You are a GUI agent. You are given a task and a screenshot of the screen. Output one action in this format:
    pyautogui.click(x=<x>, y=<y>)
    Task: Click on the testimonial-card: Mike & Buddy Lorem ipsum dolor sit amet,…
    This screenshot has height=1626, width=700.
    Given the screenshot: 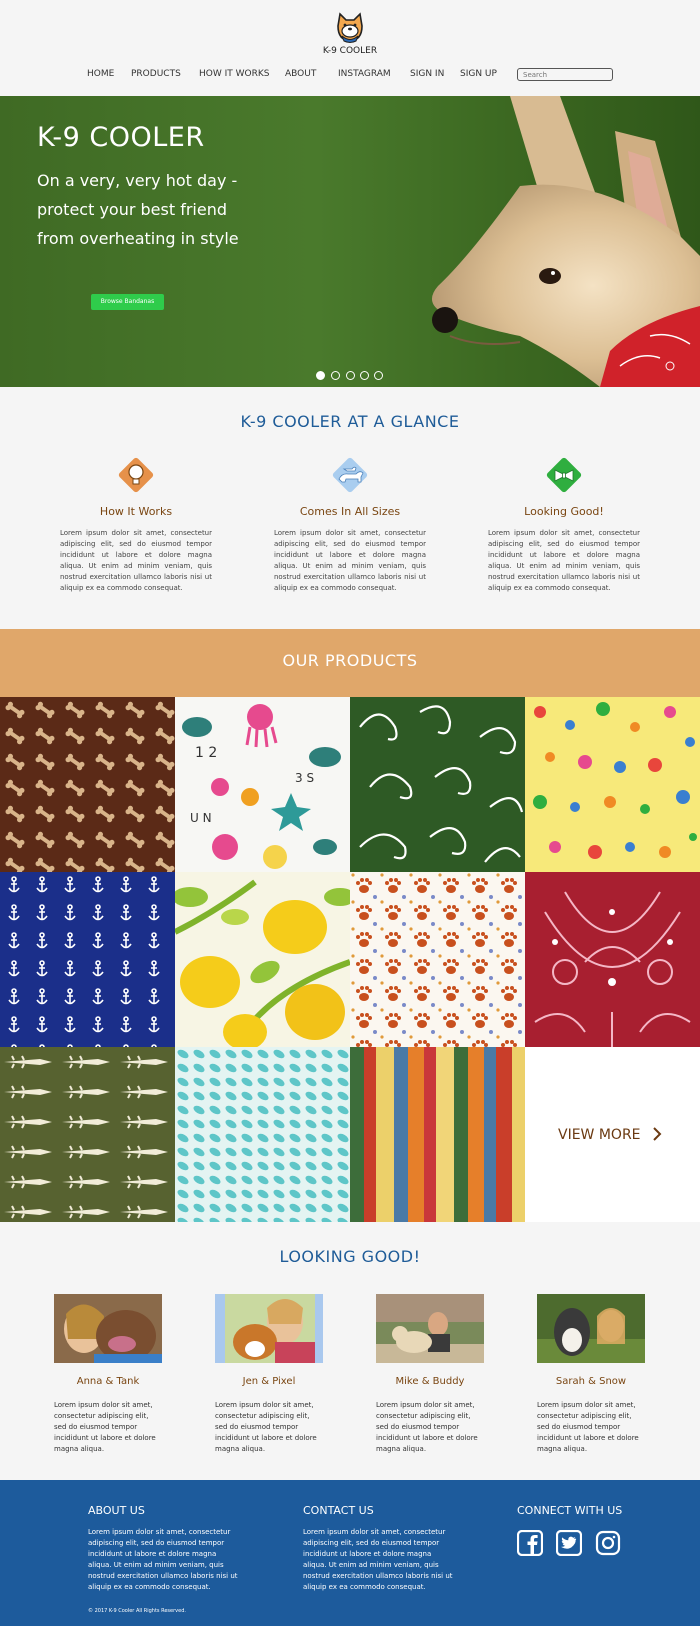 What is the action you would take?
    pyautogui.click(x=430, y=1374)
    